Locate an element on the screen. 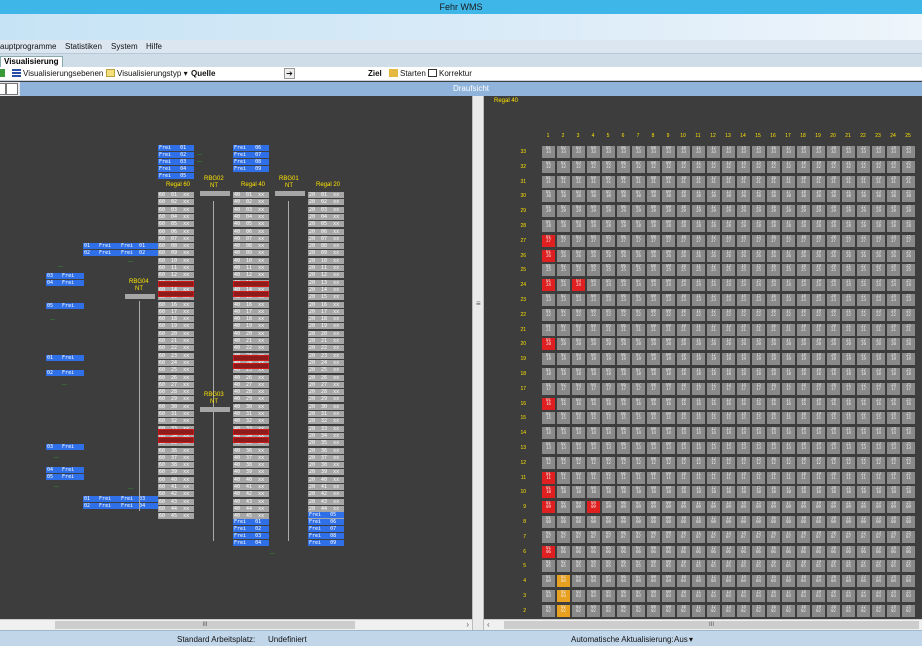 The image size is (922, 646). rack-slot: 17 26 is located at coordinates (788, 255).